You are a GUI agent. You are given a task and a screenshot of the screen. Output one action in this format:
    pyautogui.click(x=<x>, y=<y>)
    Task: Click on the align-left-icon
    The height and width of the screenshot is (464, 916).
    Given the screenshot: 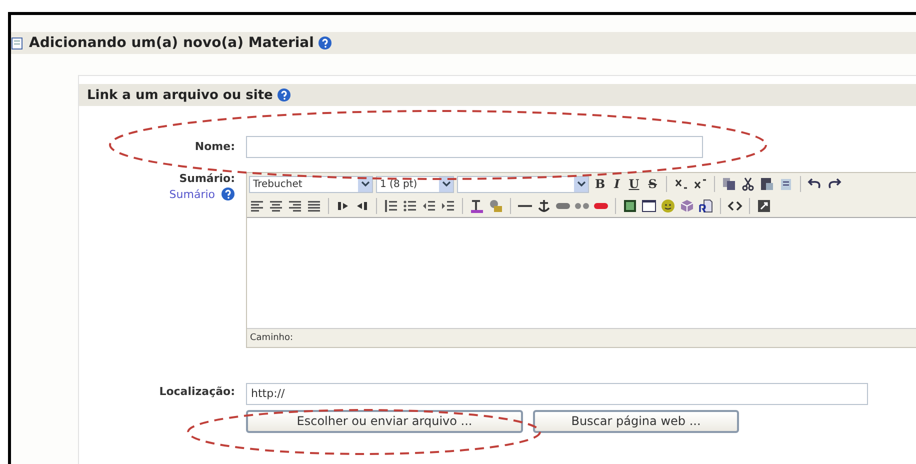 What is the action you would take?
    pyautogui.click(x=257, y=206)
    